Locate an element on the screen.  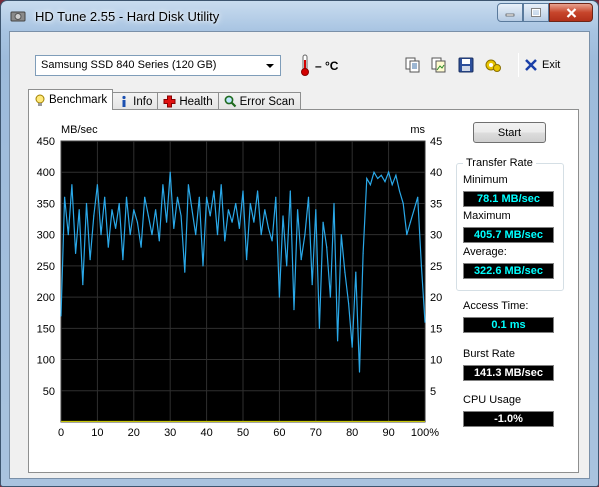
maximize-button is located at coordinates (536, 12).